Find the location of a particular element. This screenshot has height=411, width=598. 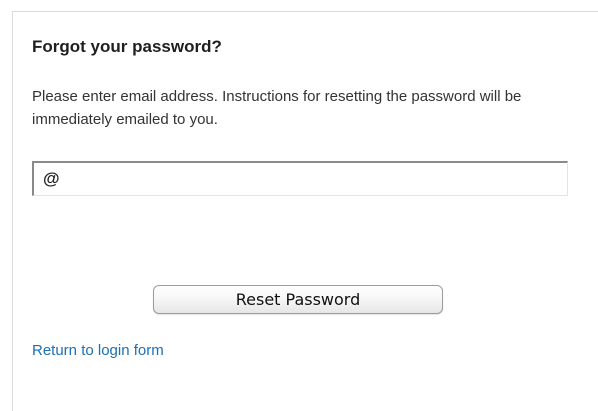

return-to-login-link: Return to login form is located at coordinates (98, 350).